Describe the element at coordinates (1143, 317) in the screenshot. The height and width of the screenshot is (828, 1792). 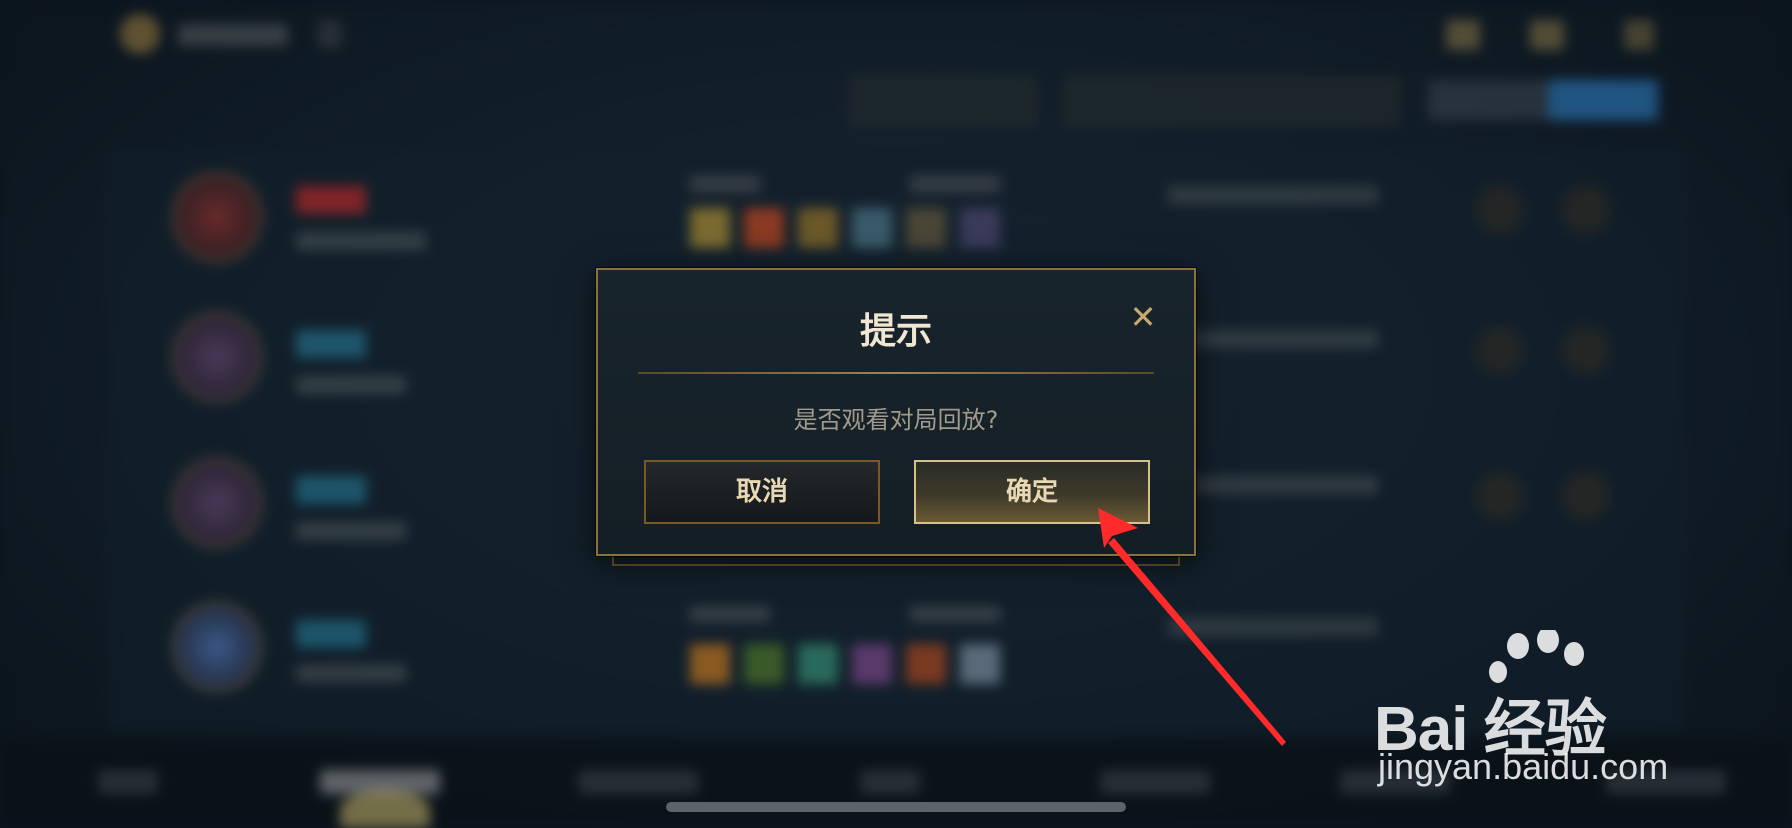
I see `close-icon: ✕` at that location.